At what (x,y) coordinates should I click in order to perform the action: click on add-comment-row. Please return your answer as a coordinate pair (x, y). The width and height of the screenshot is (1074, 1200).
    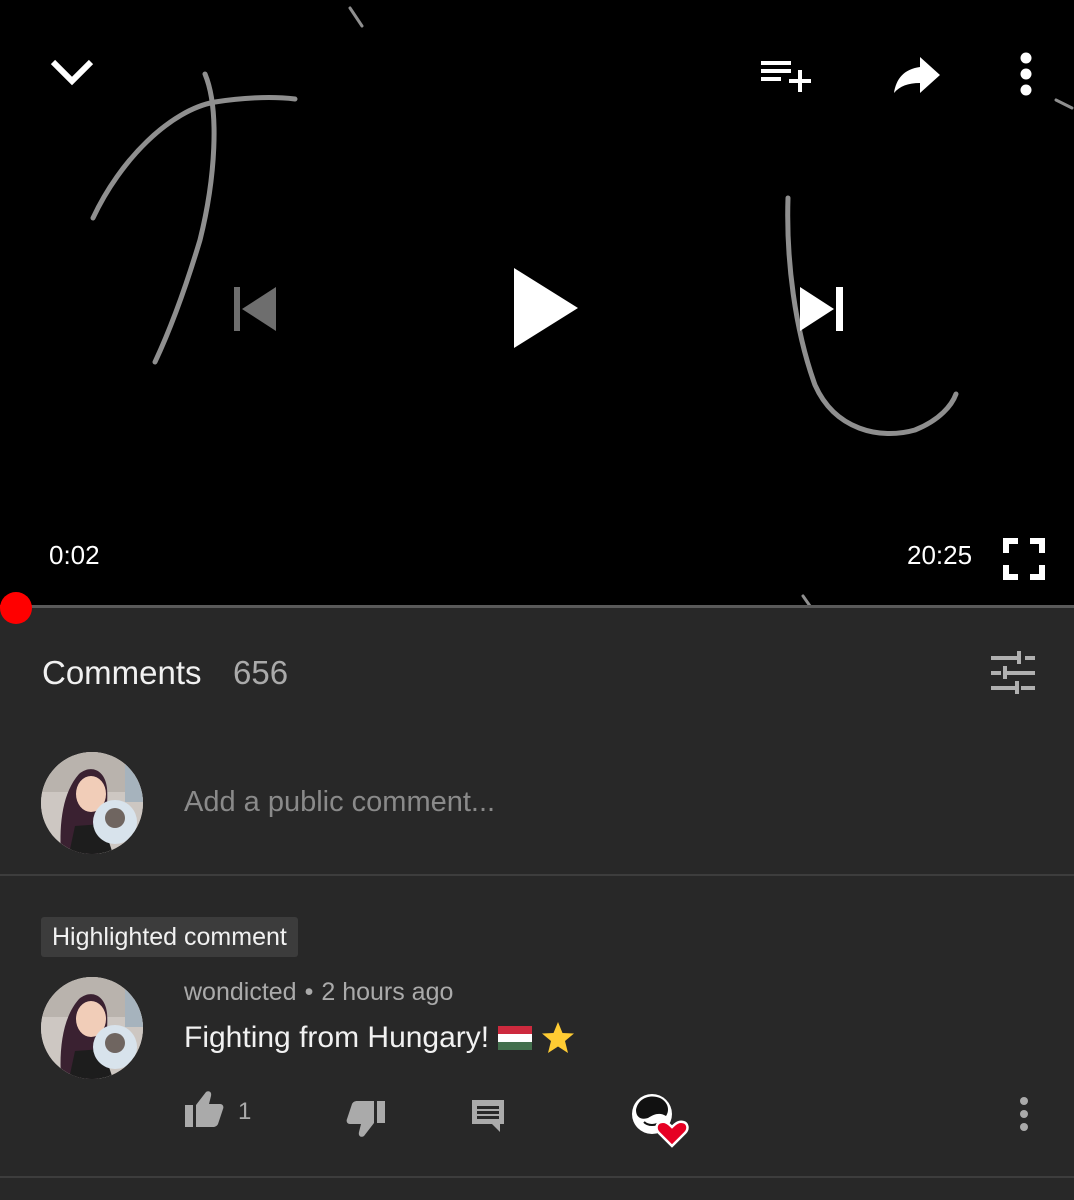
    Looking at the image, I should click on (537, 804).